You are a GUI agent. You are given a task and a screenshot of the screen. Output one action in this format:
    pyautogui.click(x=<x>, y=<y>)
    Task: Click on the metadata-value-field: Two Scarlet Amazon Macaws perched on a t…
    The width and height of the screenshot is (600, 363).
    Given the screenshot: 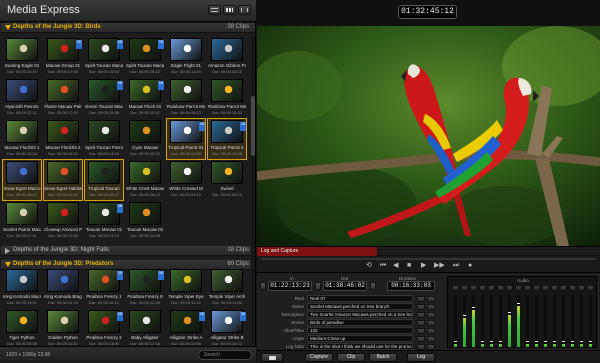 What is the action you would take?
    pyautogui.click(x=360, y=314)
    